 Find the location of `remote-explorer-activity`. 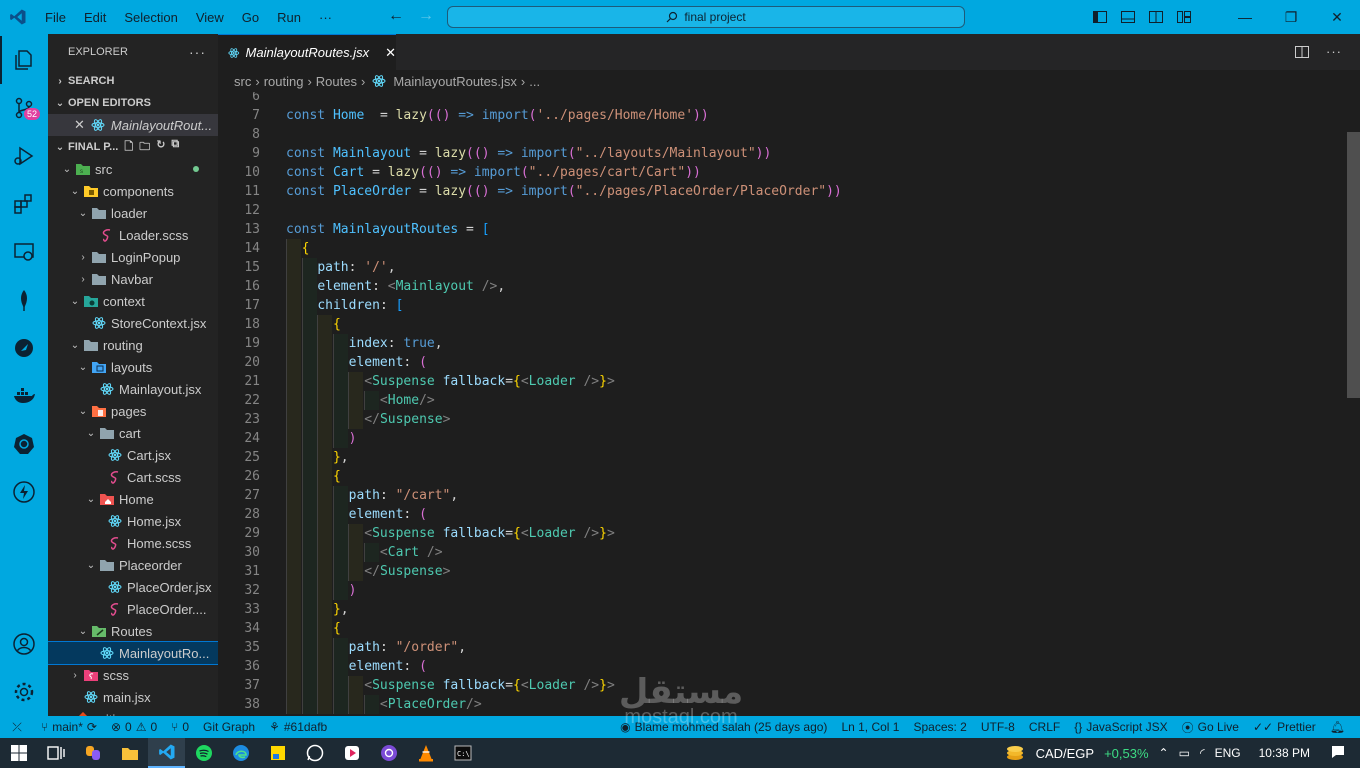

remote-explorer-activity is located at coordinates (24, 252).